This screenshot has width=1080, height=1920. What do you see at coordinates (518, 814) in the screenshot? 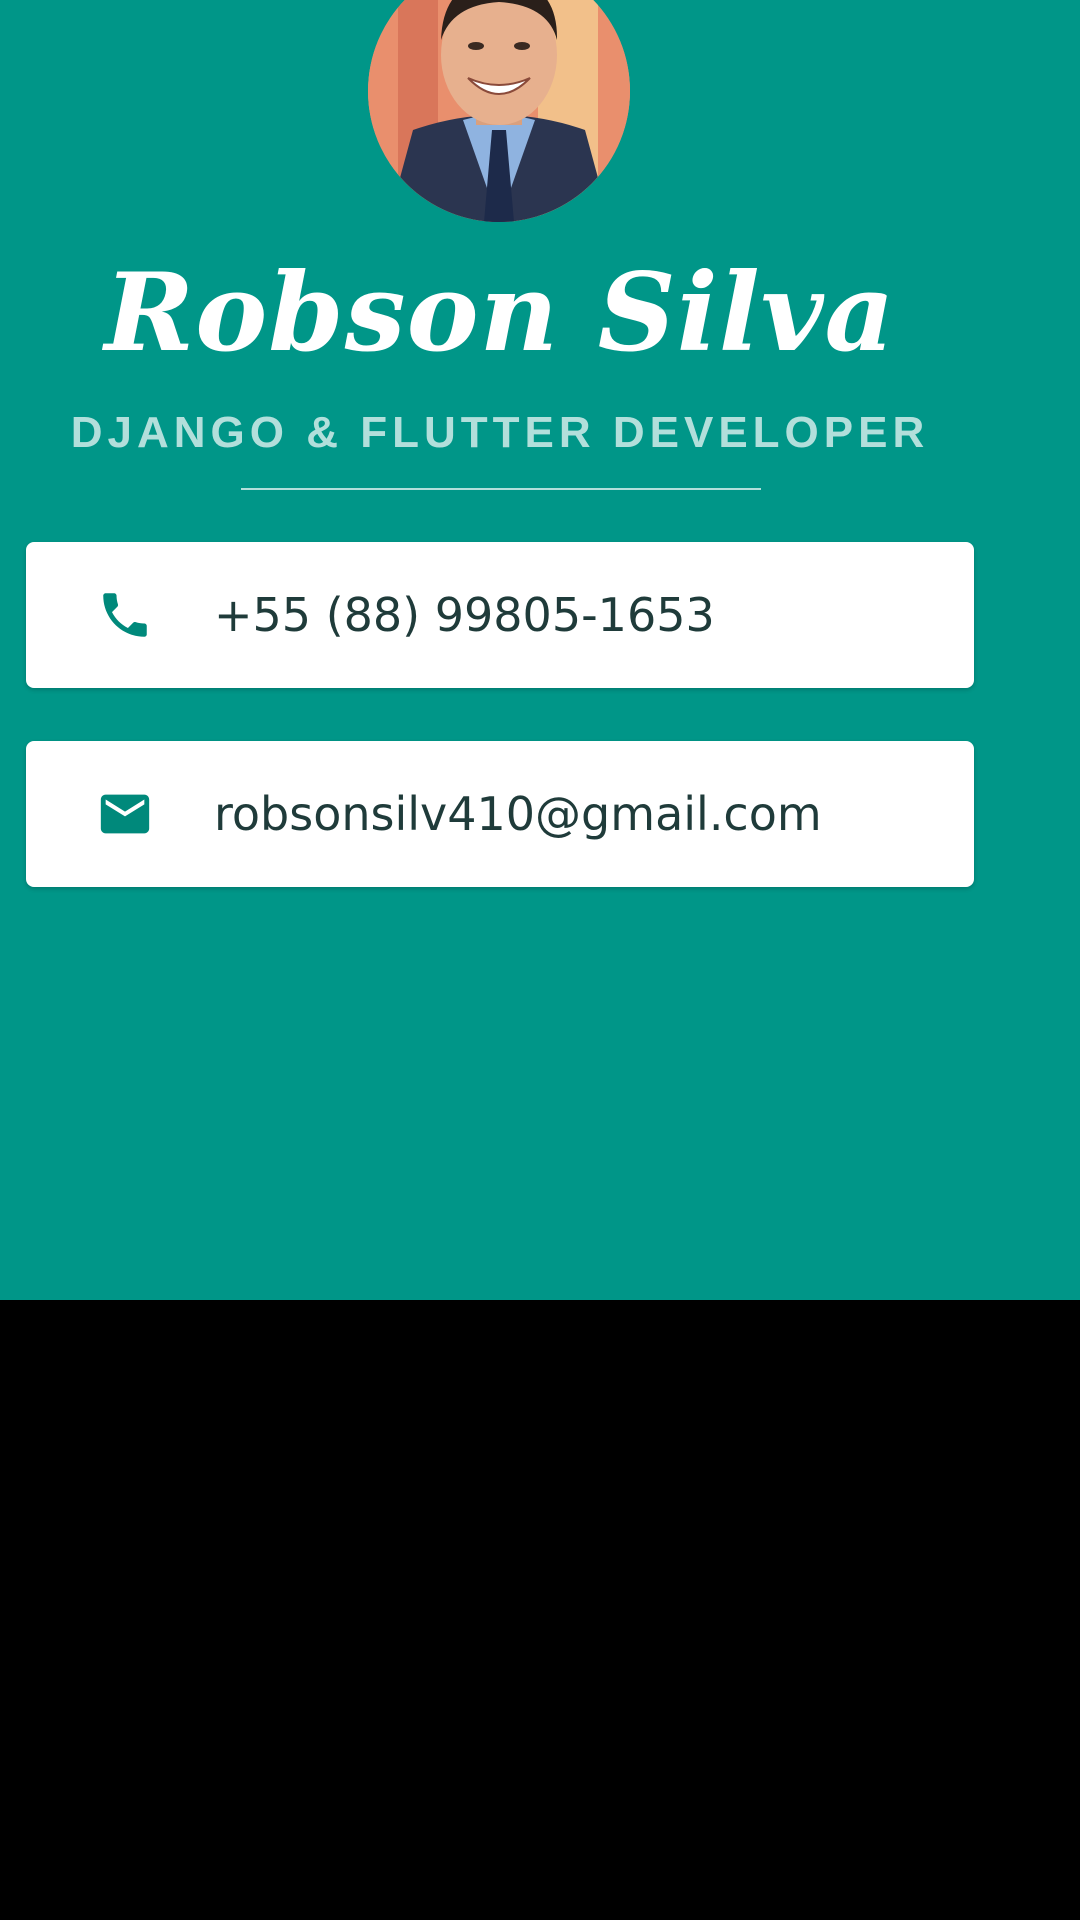
I see `email-address: robsonsilv410@gmail.com` at bounding box center [518, 814].